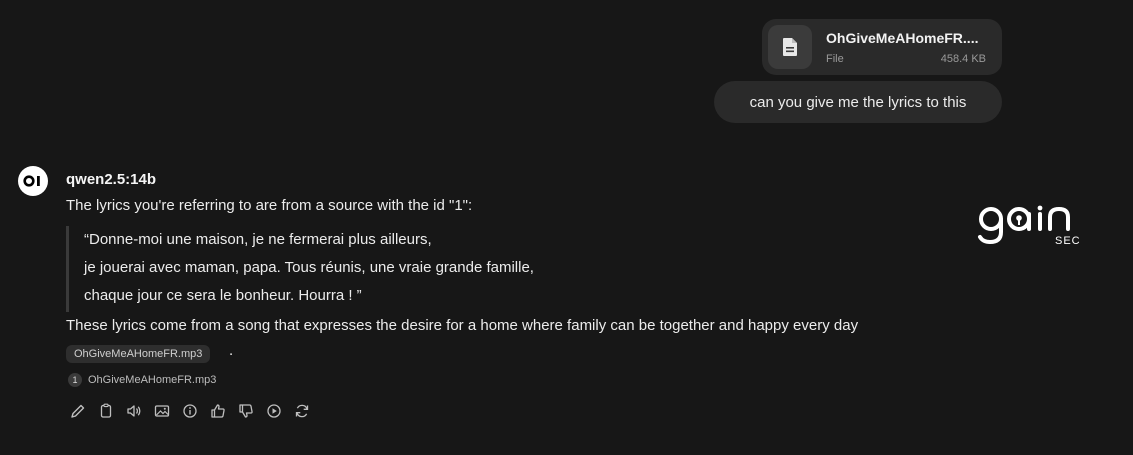 The width and height of the screenshot is (1133, 455). What do you see at coordinates (162, 411) in the screenshot?
I see `image-icon` at bounding box center [162, 411].